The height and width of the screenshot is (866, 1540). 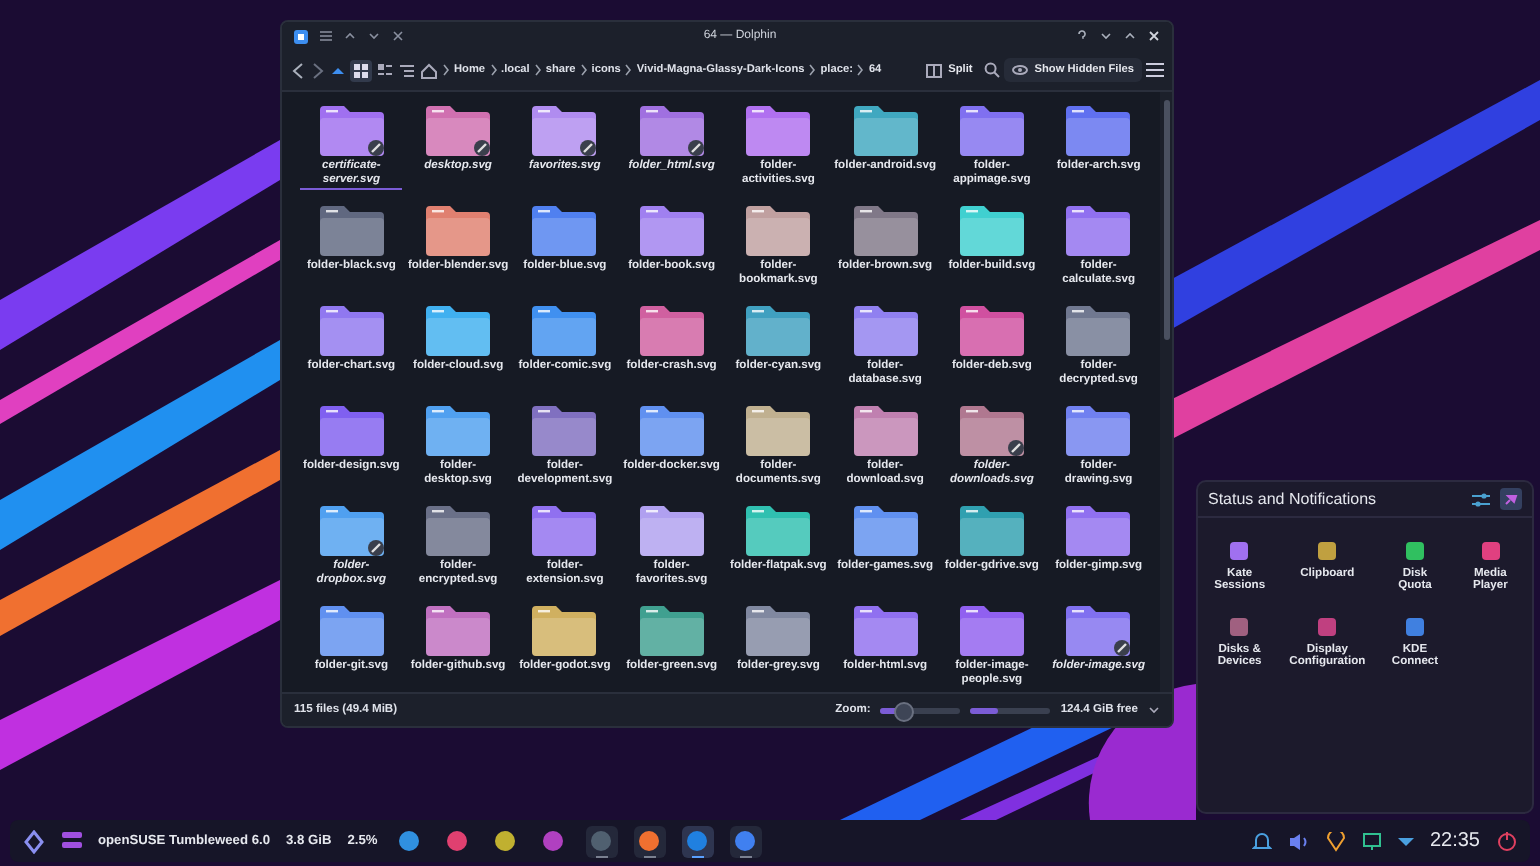 I want to click on help-icon, so click(x=1081, y=36).